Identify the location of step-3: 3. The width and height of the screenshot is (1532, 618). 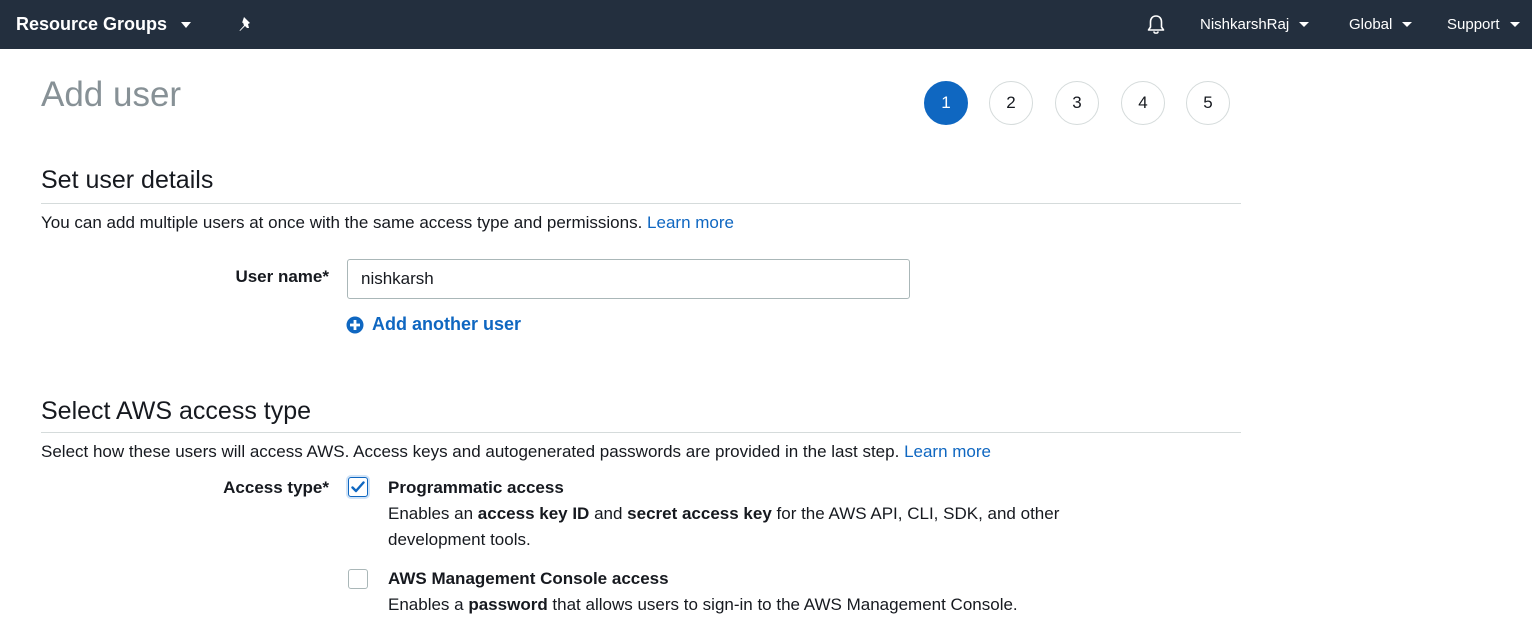
(1077, 103).